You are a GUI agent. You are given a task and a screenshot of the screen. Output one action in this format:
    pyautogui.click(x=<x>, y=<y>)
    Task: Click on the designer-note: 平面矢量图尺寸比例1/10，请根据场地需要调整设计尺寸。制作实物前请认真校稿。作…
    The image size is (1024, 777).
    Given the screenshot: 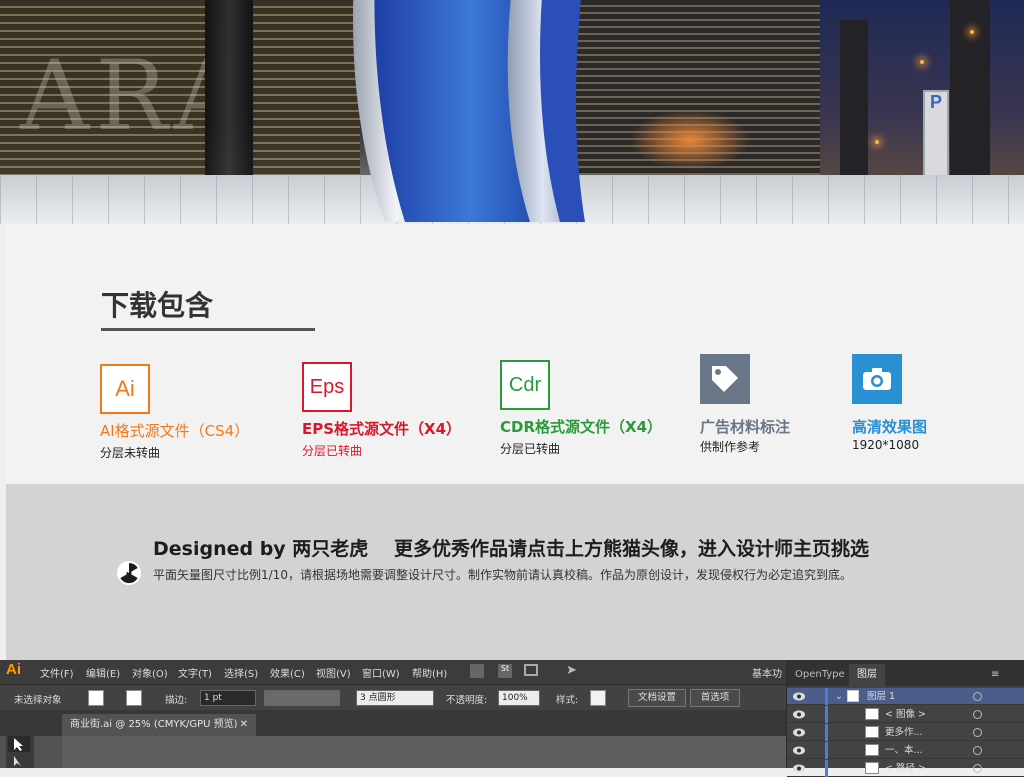 What is the action you would take?
    pyautogui.click(x=502, y=575)
    